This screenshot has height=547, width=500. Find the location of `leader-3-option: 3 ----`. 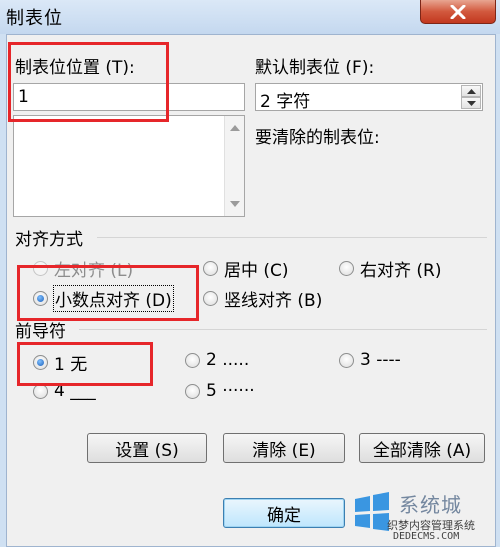

leader-3-option: 3 ---- is located at coordinates (370, 360).